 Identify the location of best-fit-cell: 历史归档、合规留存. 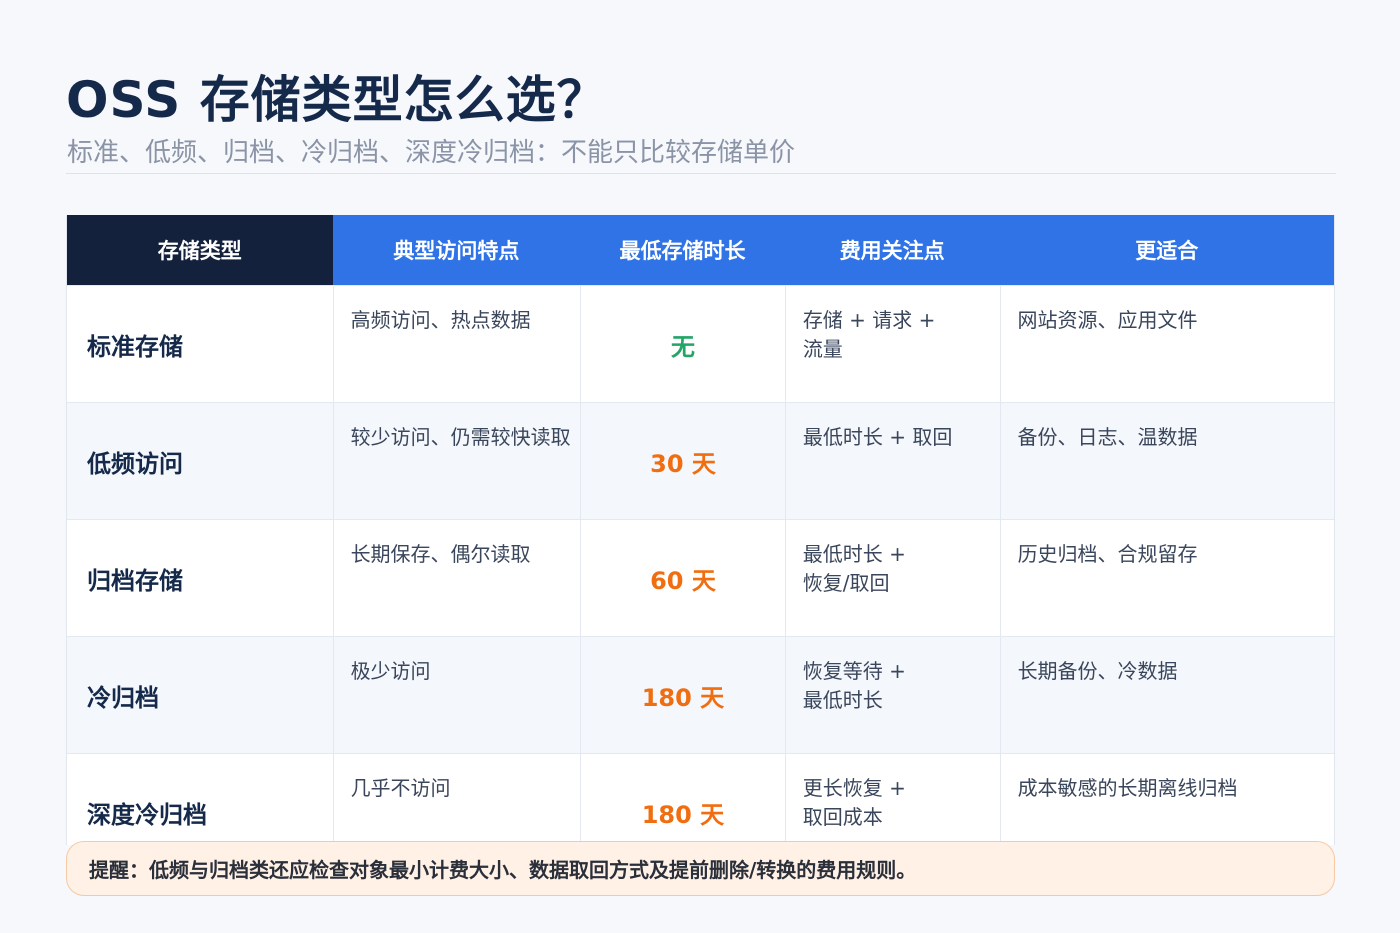
(1166, 578).